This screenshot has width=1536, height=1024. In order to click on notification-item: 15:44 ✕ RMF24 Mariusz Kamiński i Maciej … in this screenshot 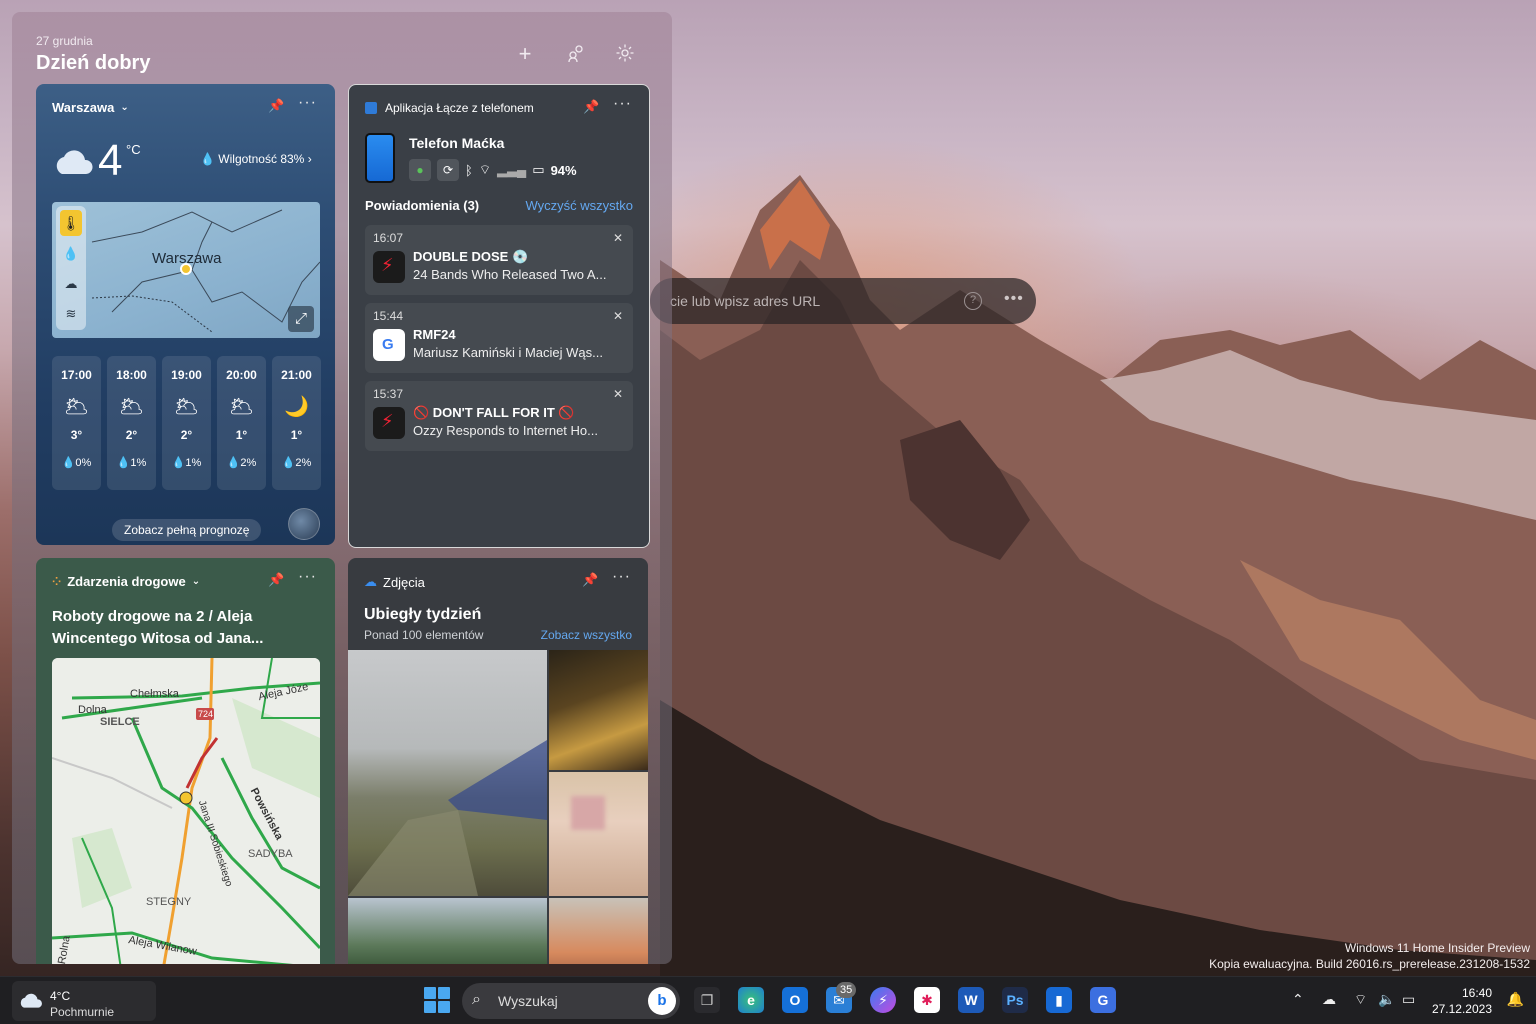, I will do `click(499, 338)`.